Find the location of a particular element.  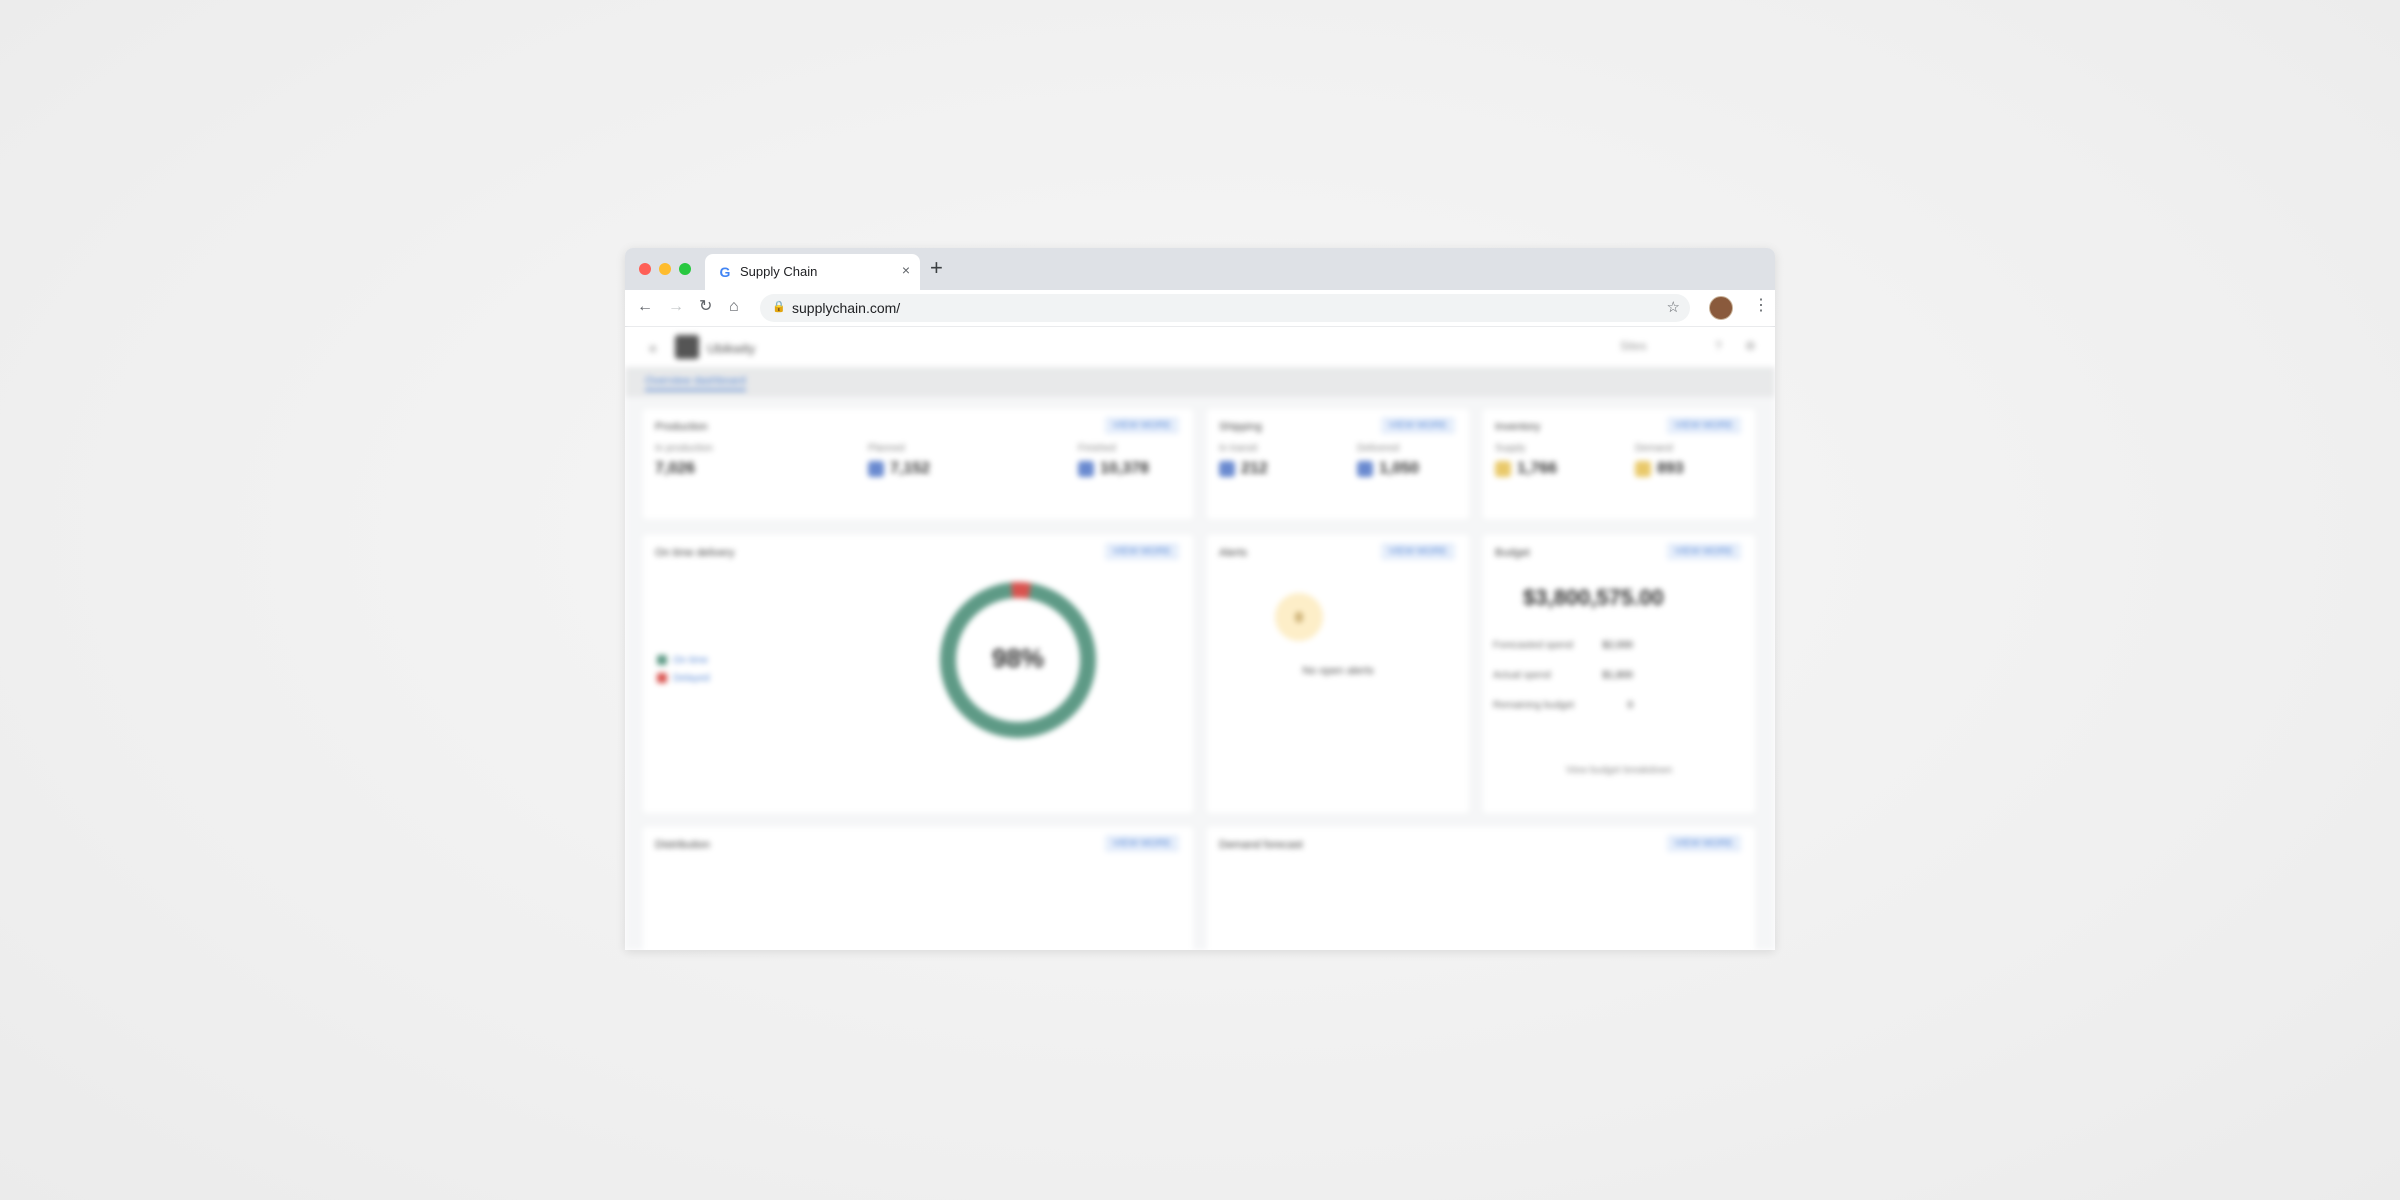

metric: Delivered 1,050 is located at coordinates (1388, 460).